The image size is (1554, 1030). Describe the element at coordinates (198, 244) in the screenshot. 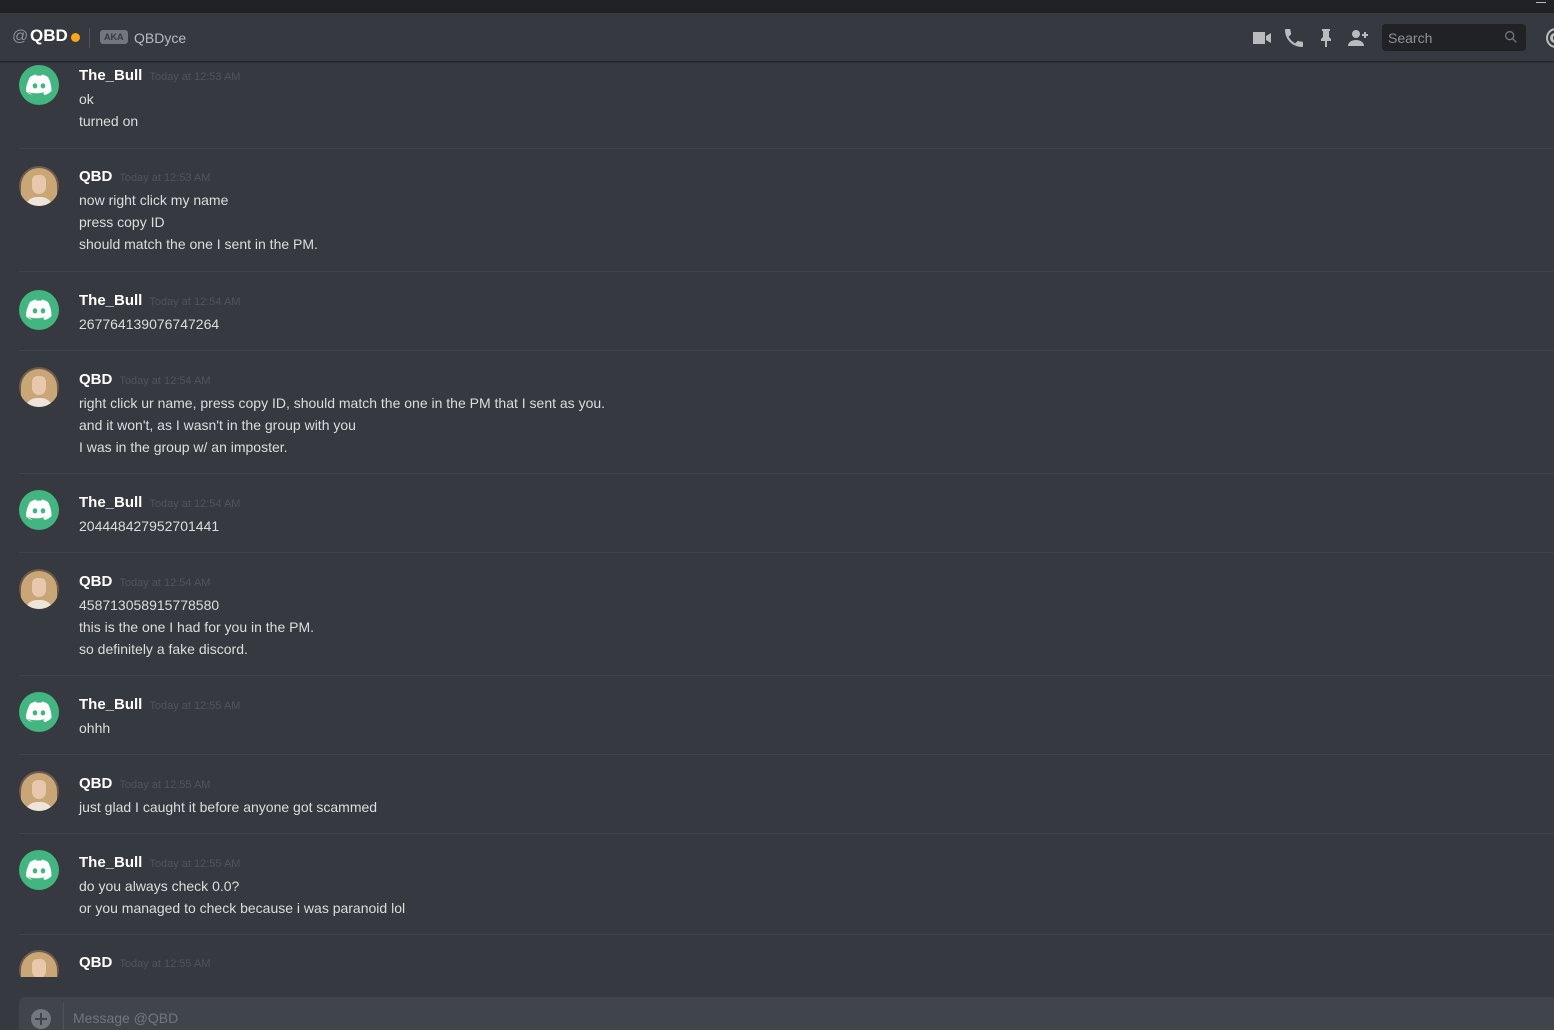

I see `message-text: should match the one I sent in the PM.` at that location.